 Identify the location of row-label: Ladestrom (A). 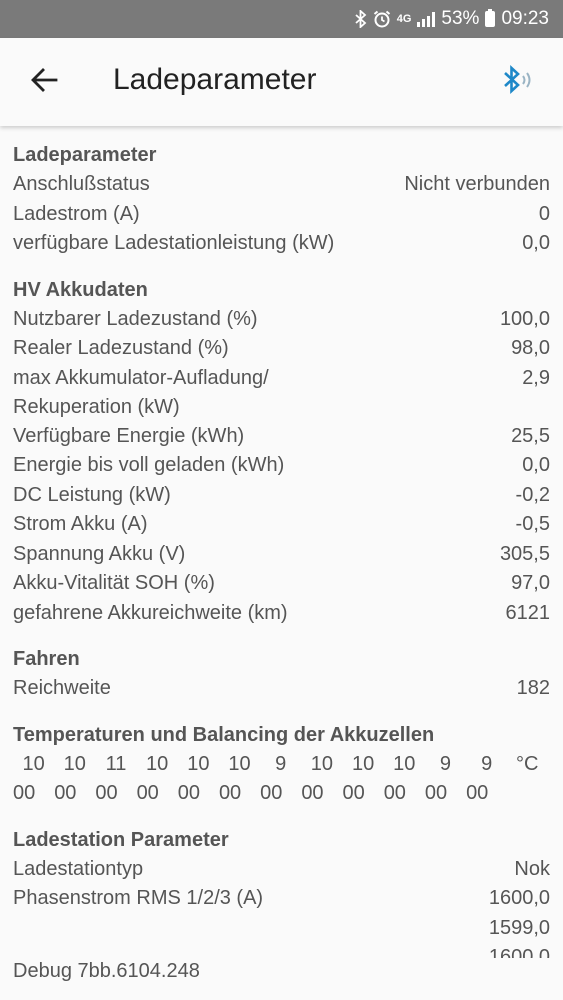
(76, 213).